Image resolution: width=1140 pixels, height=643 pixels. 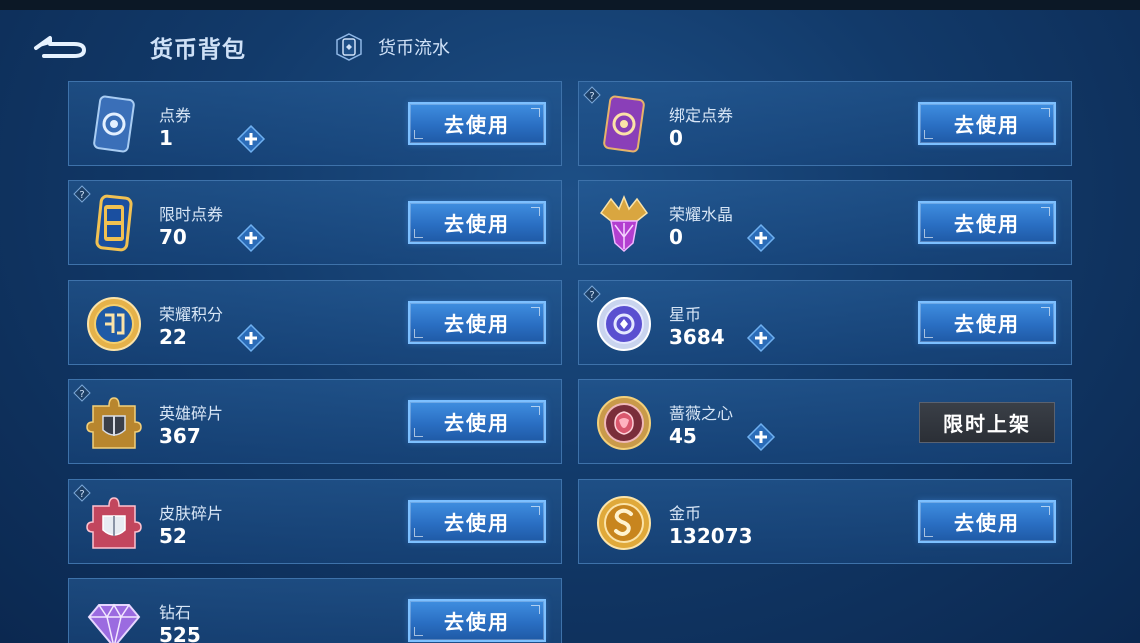 What do you see at coordinates (315, 222) in the screenshot?
I see `currency-card-limited-voucher: ? 限时点券 70 去使用` at bounding box center [315, 222].